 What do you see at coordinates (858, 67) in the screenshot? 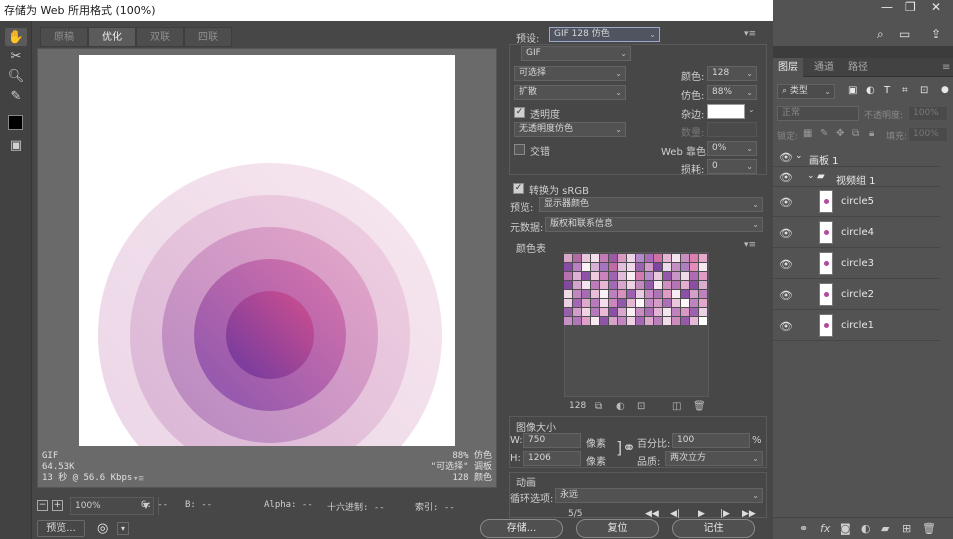
I see `tab-paths: 路径` at bounding box center [858, 67].